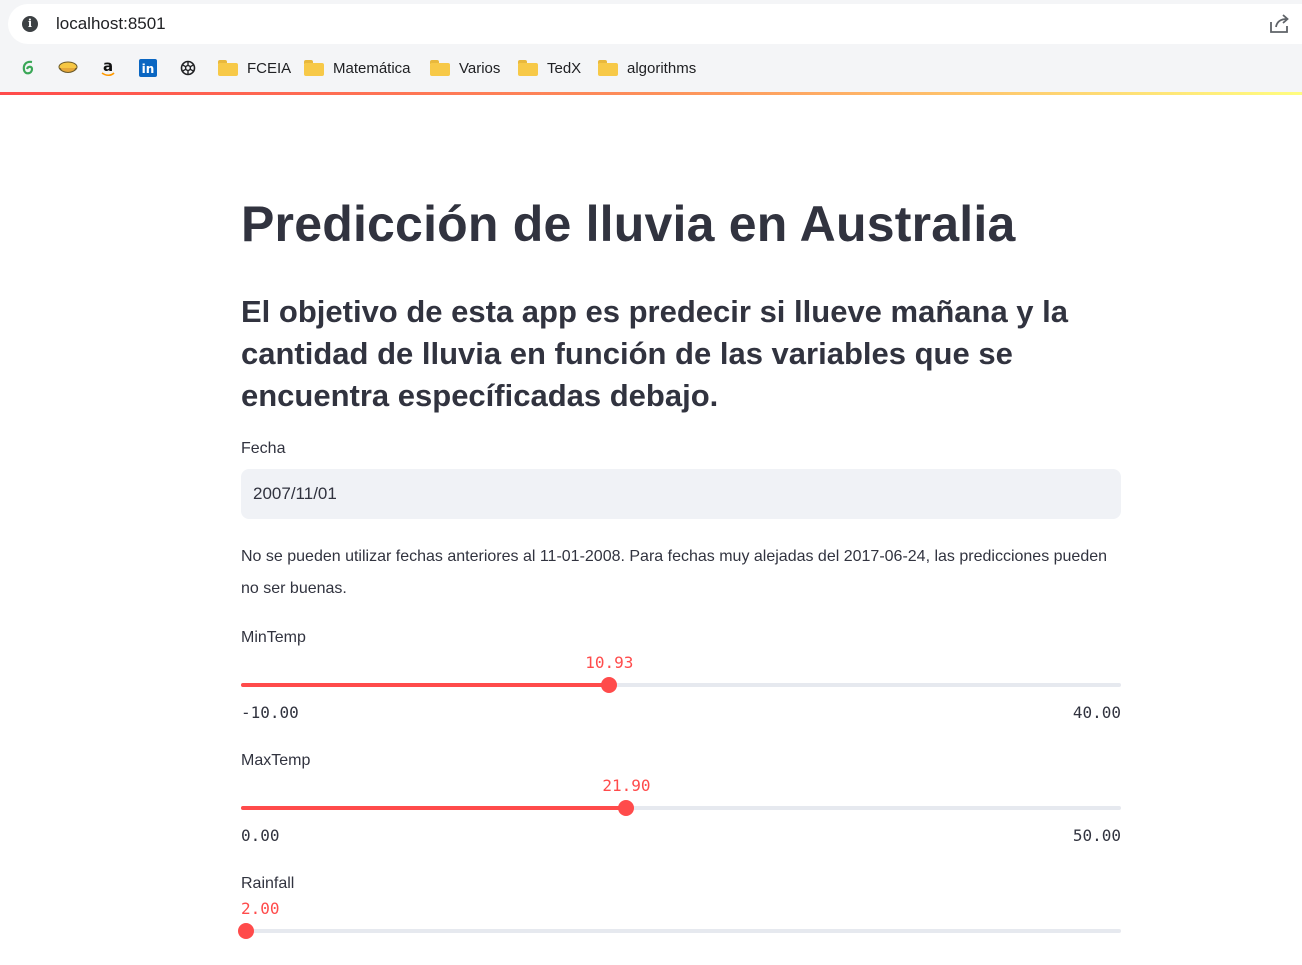 The width and height of the screenshot is (1302, 965). I want to click on slider-label: MaxTemp, so click(276, 760).